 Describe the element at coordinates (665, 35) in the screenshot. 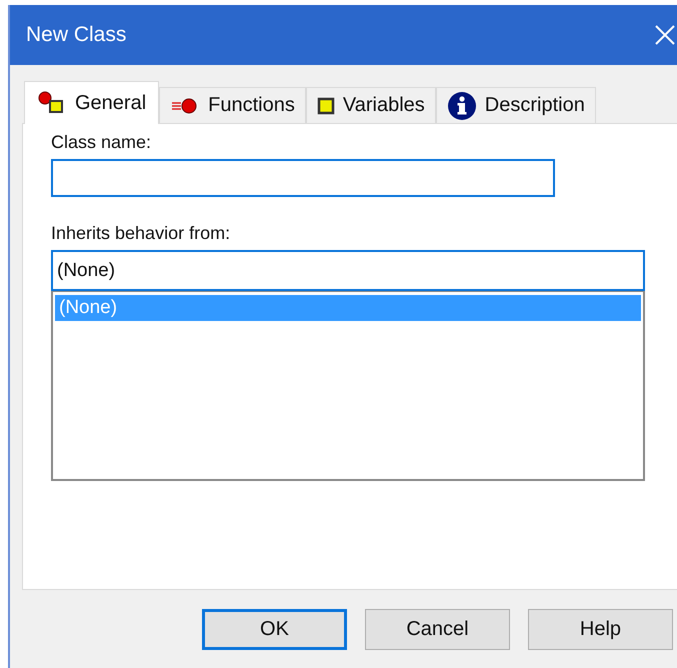

I see `close-icon` at that location.